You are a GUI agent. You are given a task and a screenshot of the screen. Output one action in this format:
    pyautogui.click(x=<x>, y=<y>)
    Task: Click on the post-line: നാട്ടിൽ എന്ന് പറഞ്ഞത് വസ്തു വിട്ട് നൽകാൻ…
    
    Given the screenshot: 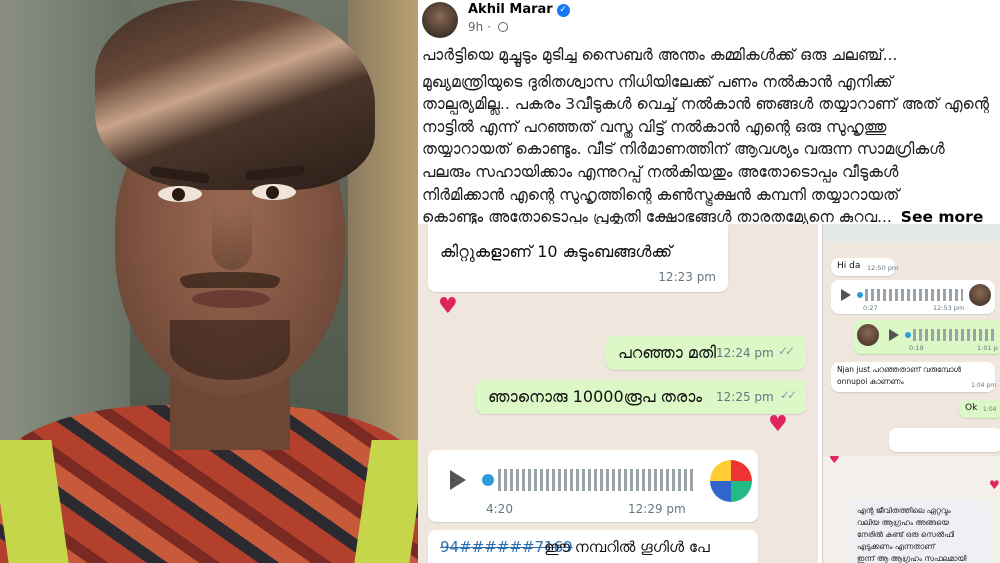 What is the action you would take?
    pyautogui.click(x=654, y=126)
    